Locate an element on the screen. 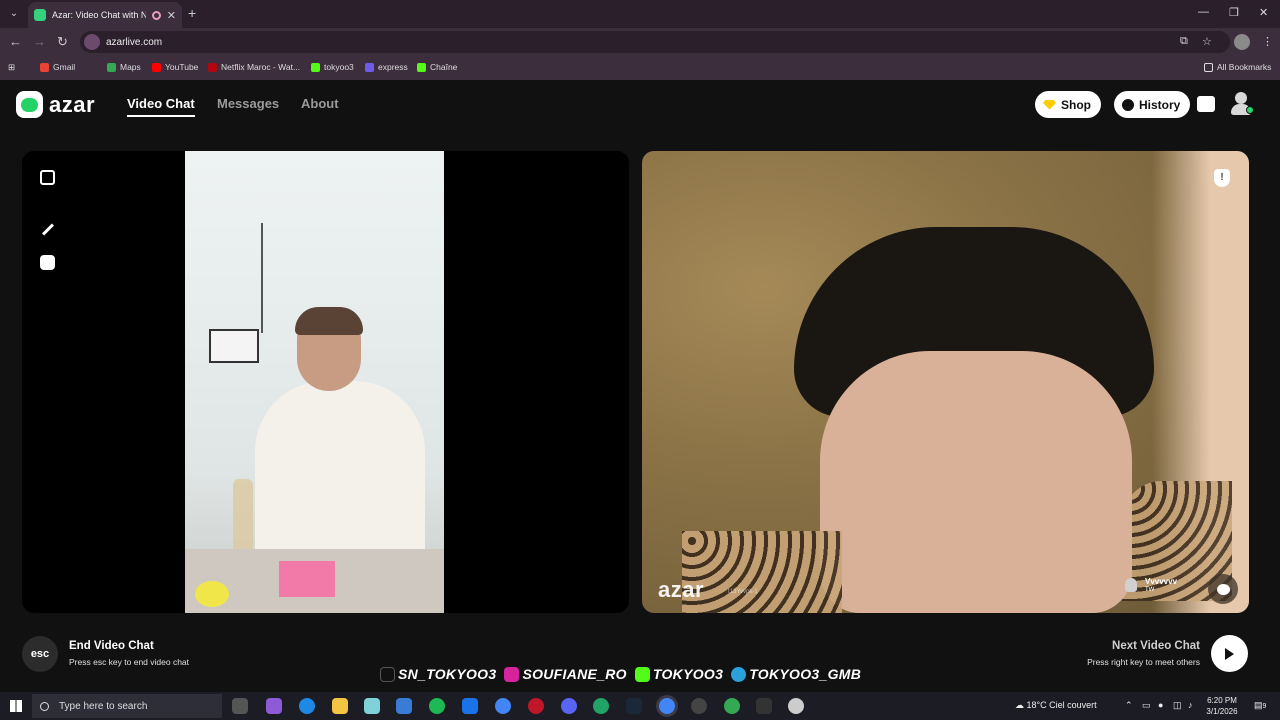  app-red-icon is located at coordinates (536, 706).